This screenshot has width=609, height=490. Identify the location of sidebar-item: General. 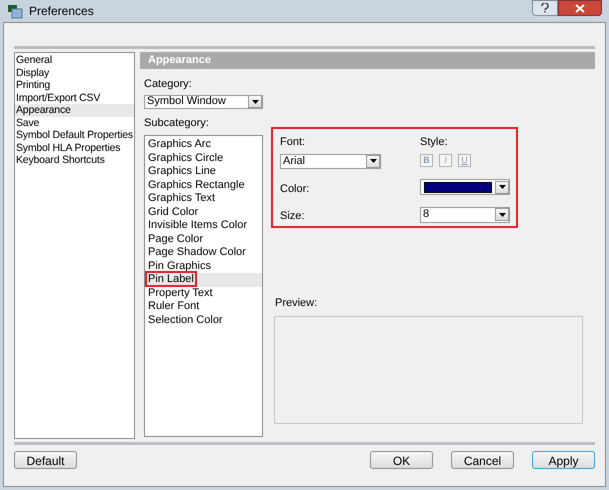
(74, 60).